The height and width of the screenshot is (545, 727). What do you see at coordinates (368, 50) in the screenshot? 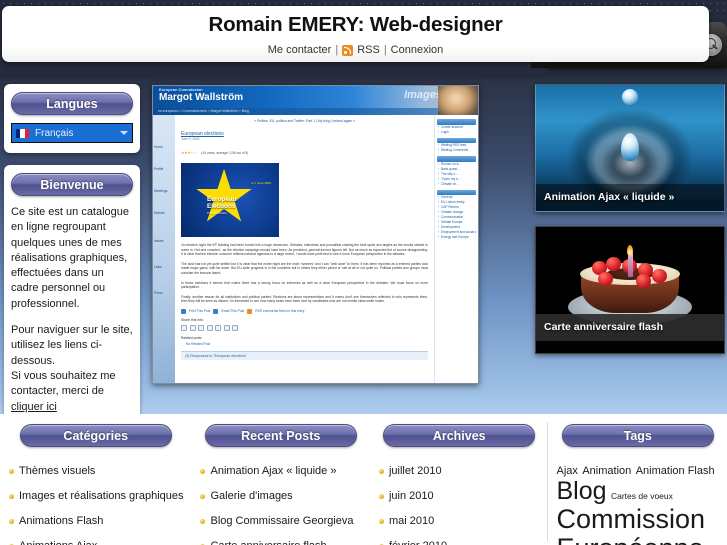
I see `nav-rss-link: RSS` at bounding box center [368, 50].